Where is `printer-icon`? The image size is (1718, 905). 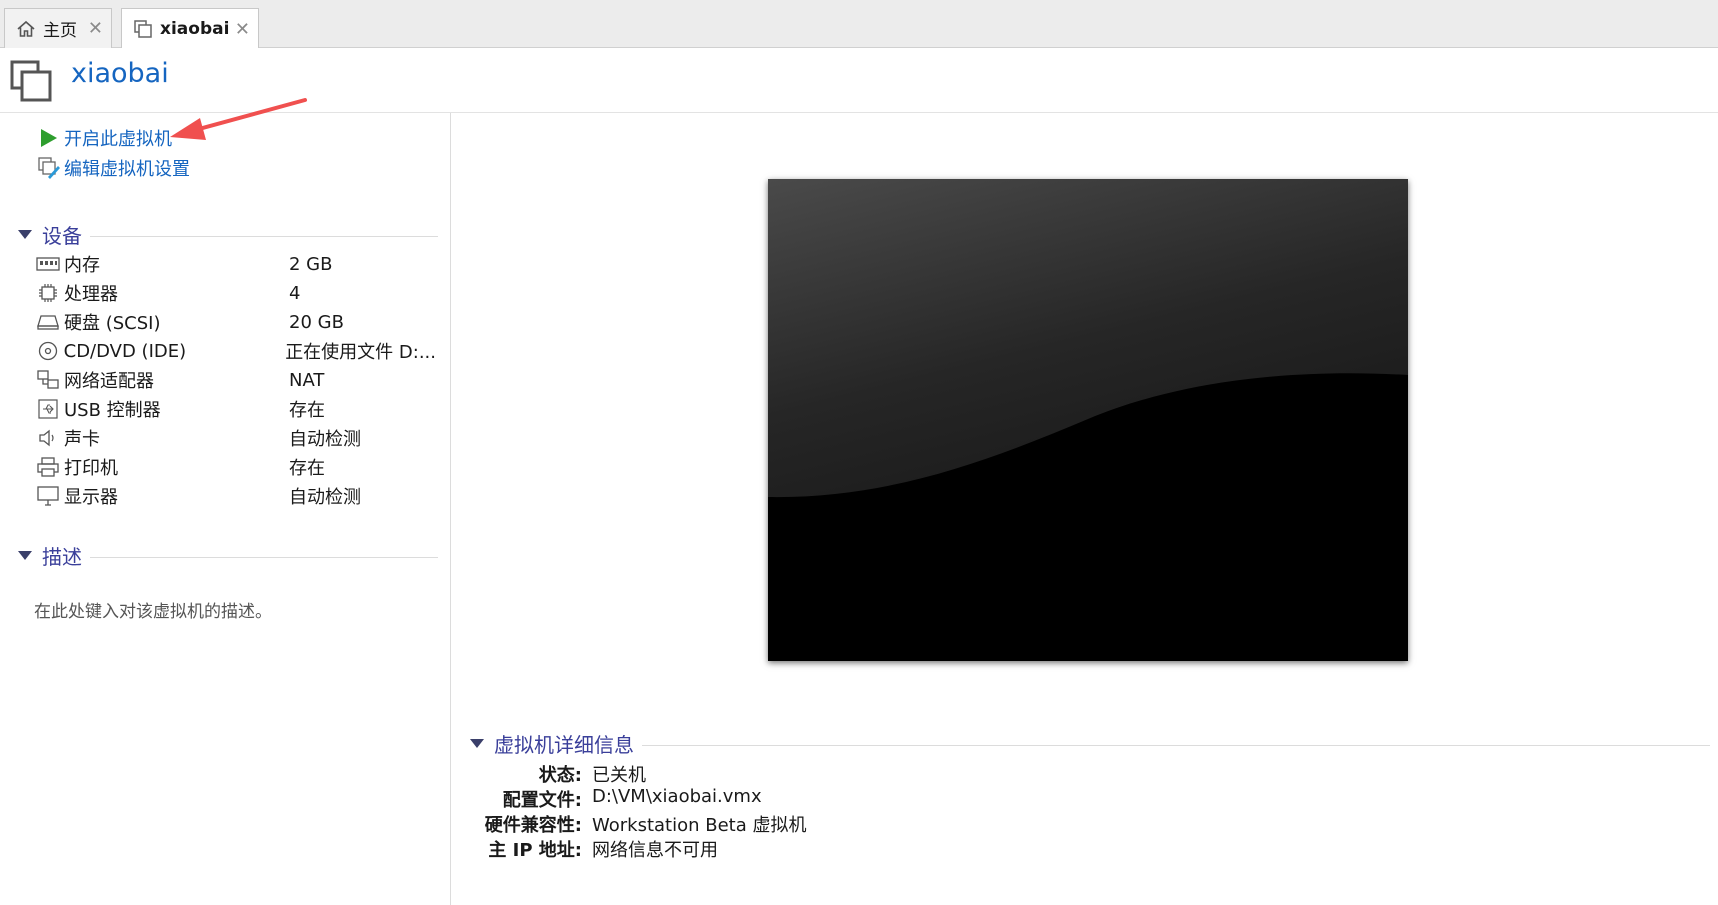 printer-icon is located at coordinates (48, 467).